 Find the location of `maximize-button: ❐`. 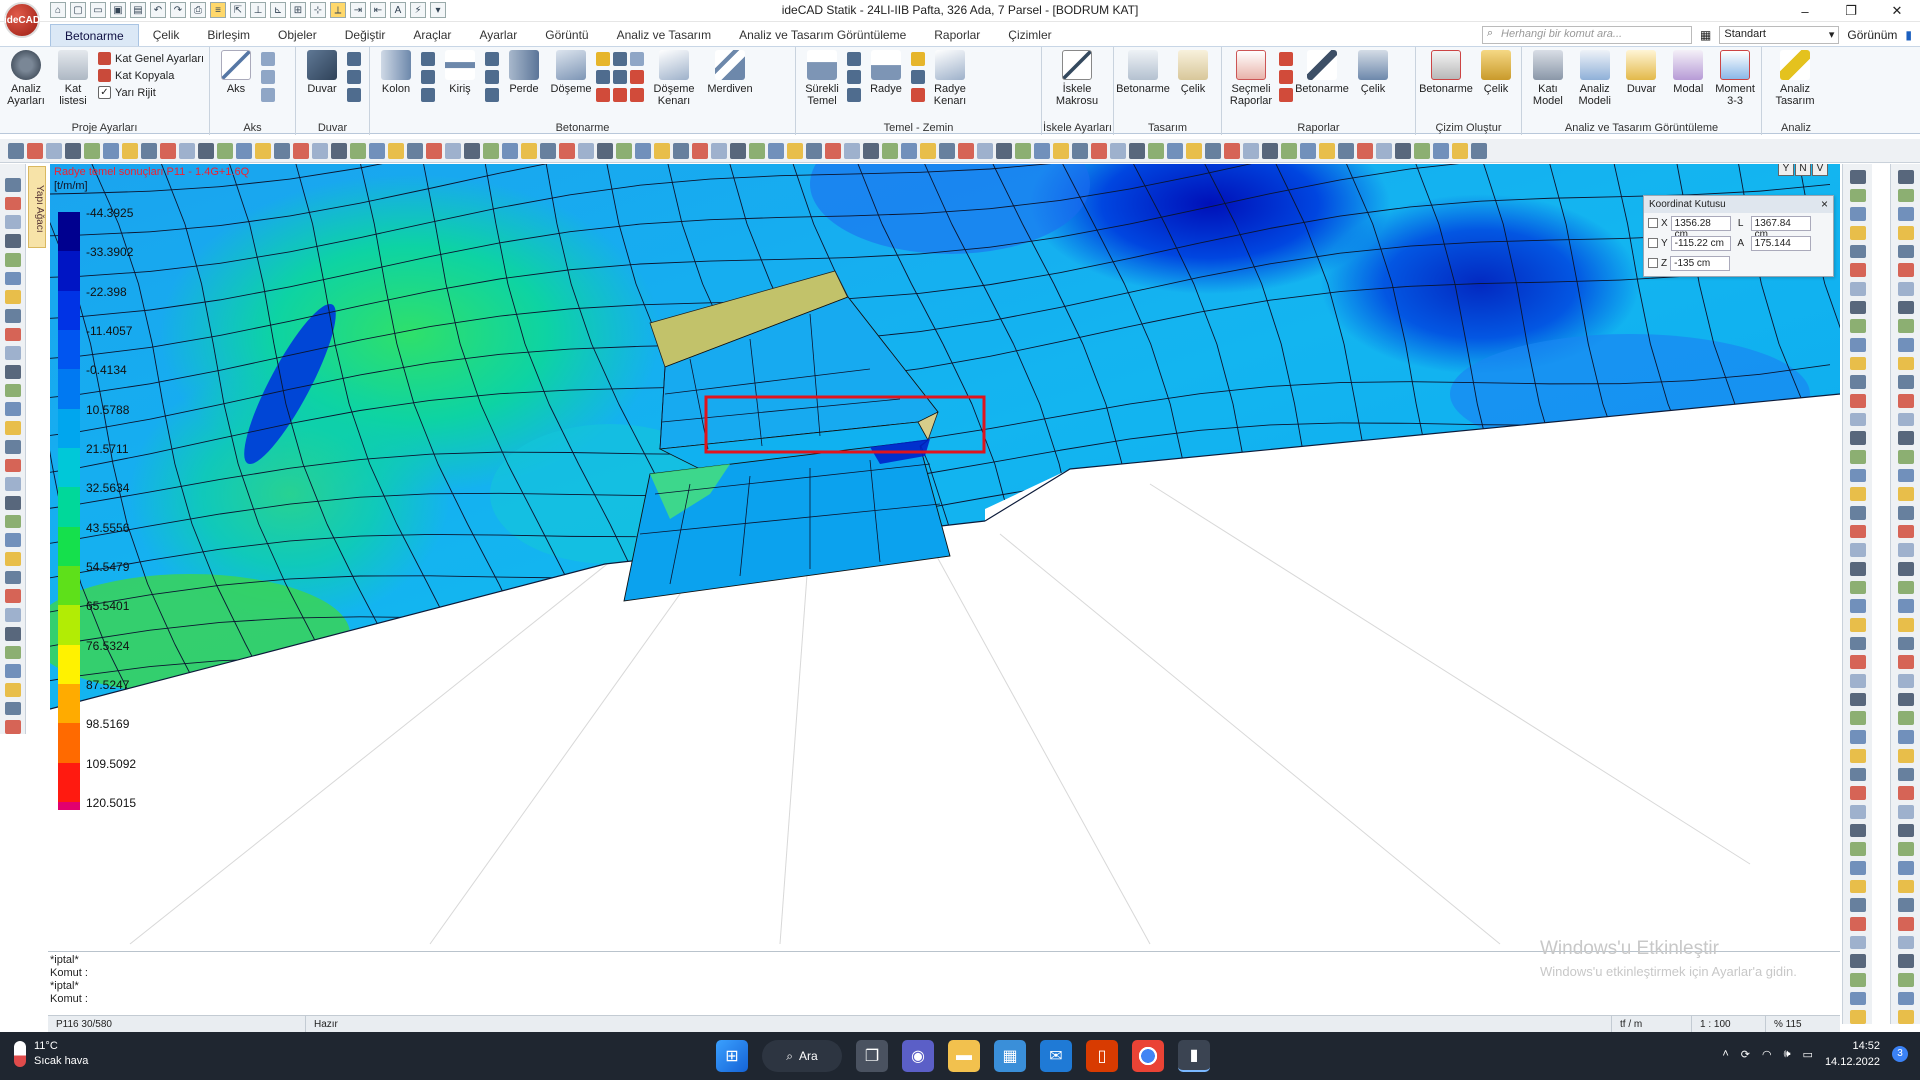

maximize-button: ❐ is located at coordinates (1851, 11).